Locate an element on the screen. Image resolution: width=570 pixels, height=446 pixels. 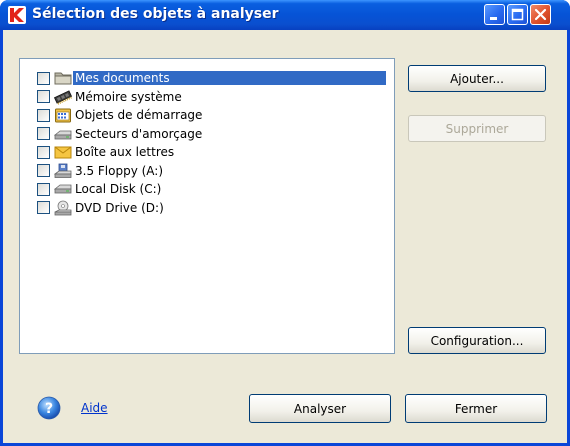
close-icon is located at coordinates (540, 14).